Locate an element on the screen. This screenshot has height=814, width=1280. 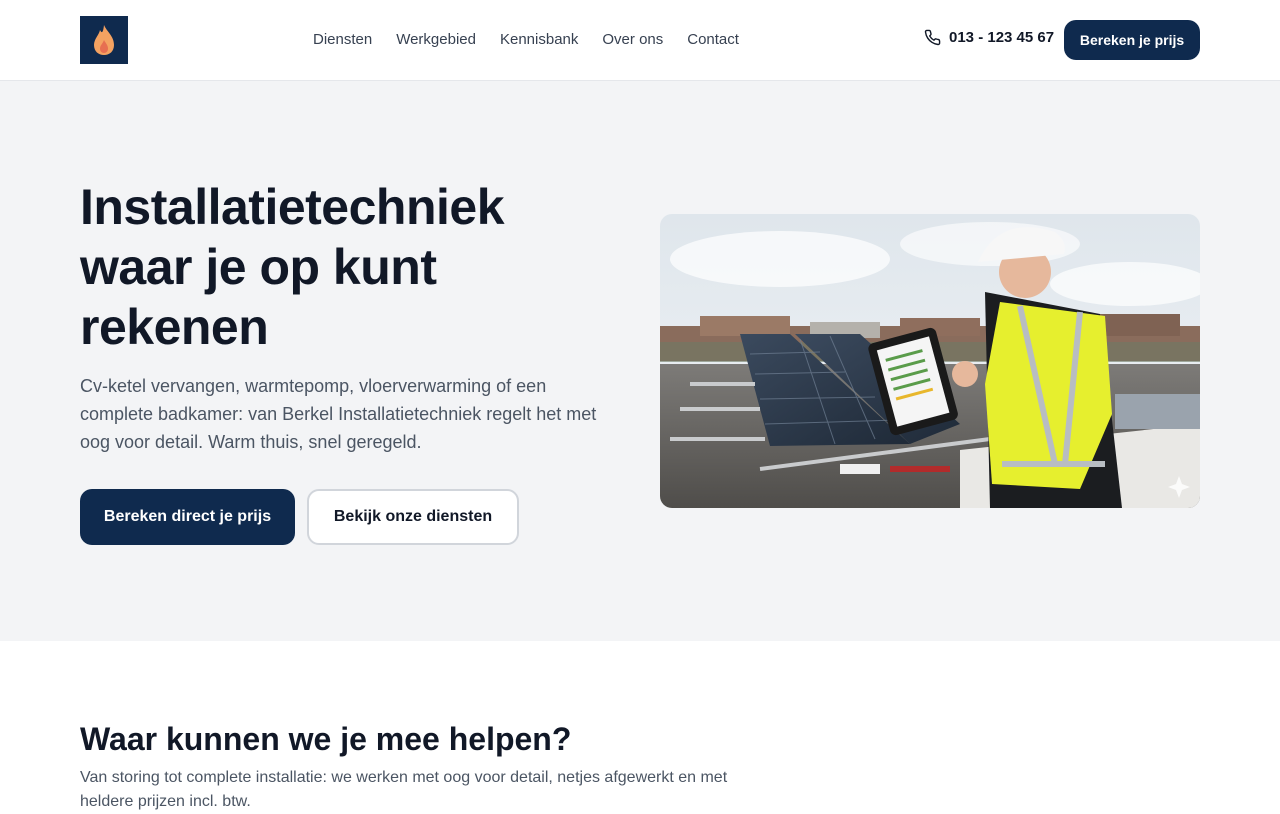
flame-icon is located at coordinates (104, 40).